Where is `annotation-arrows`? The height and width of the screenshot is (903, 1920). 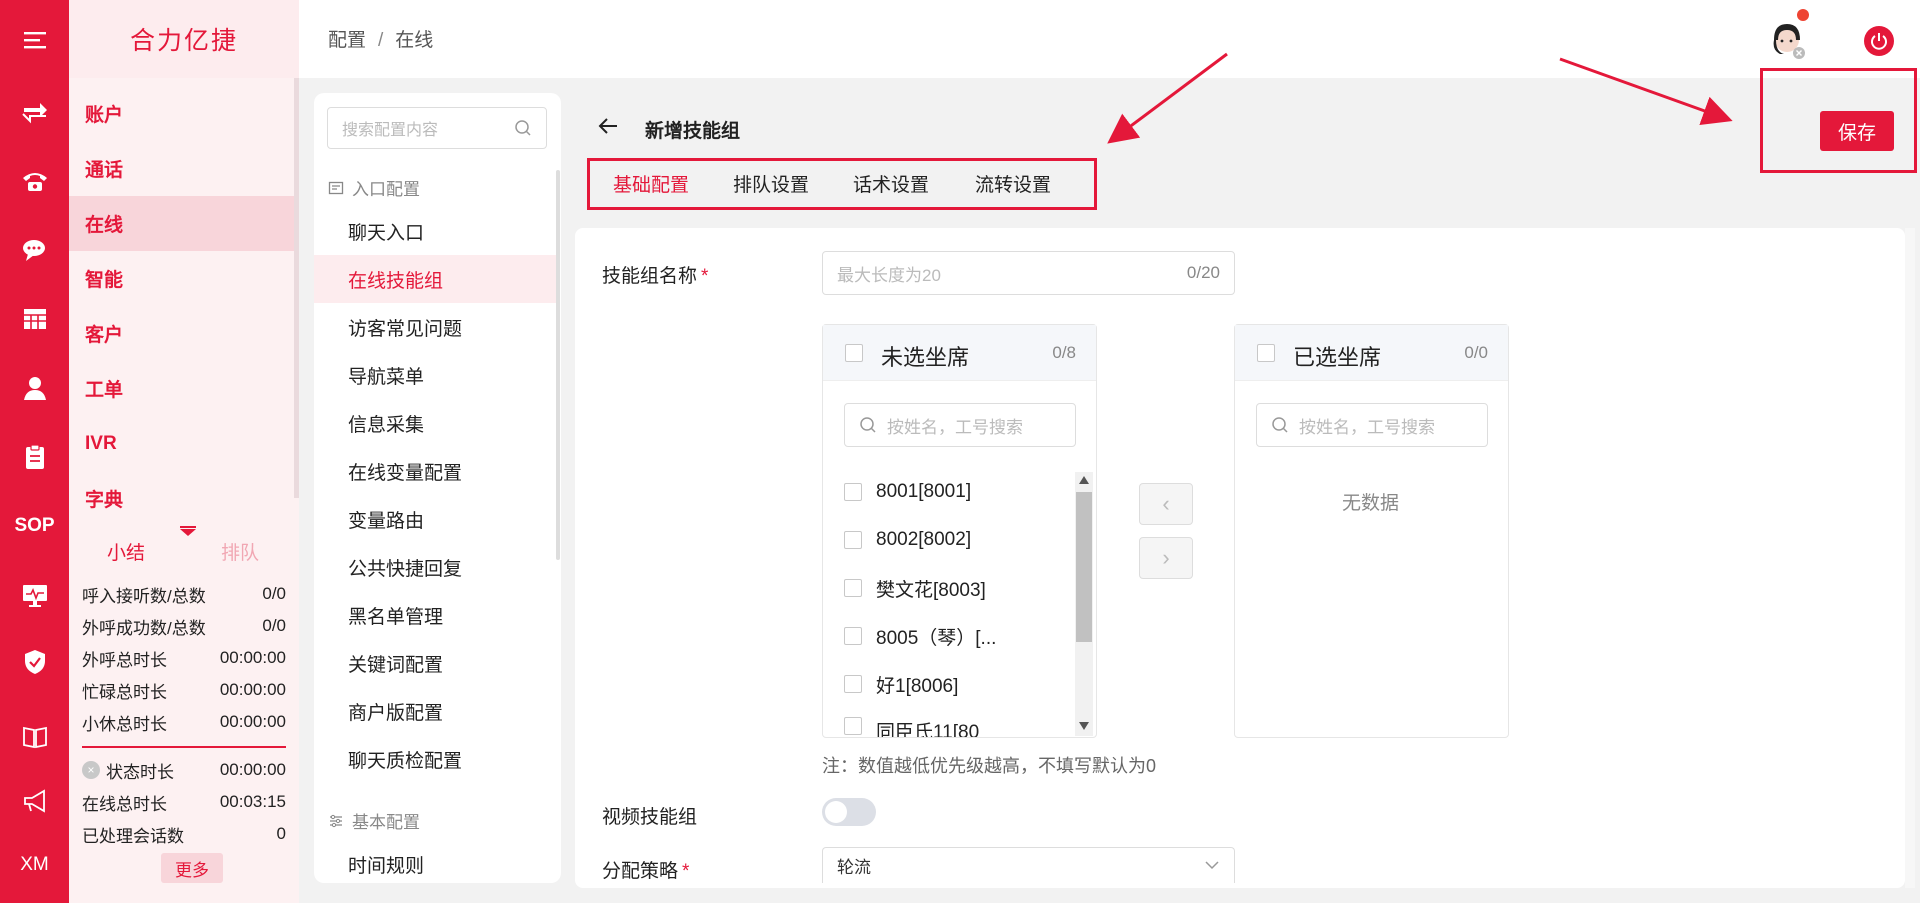 annotation-arrows is located at coordinates (1420, 98).